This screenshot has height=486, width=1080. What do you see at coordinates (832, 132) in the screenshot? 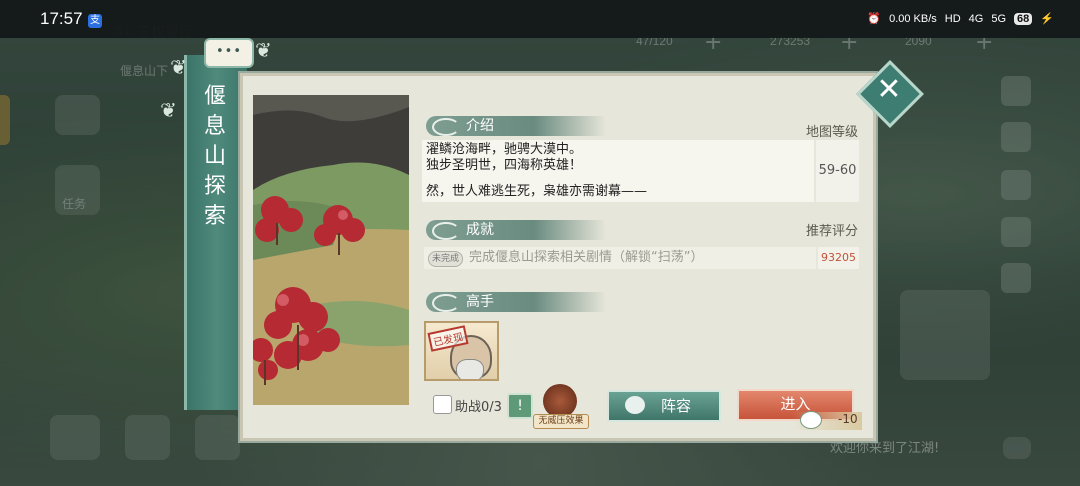
I see `map-level-label: 地图等级` at bounding box center [832, 132].